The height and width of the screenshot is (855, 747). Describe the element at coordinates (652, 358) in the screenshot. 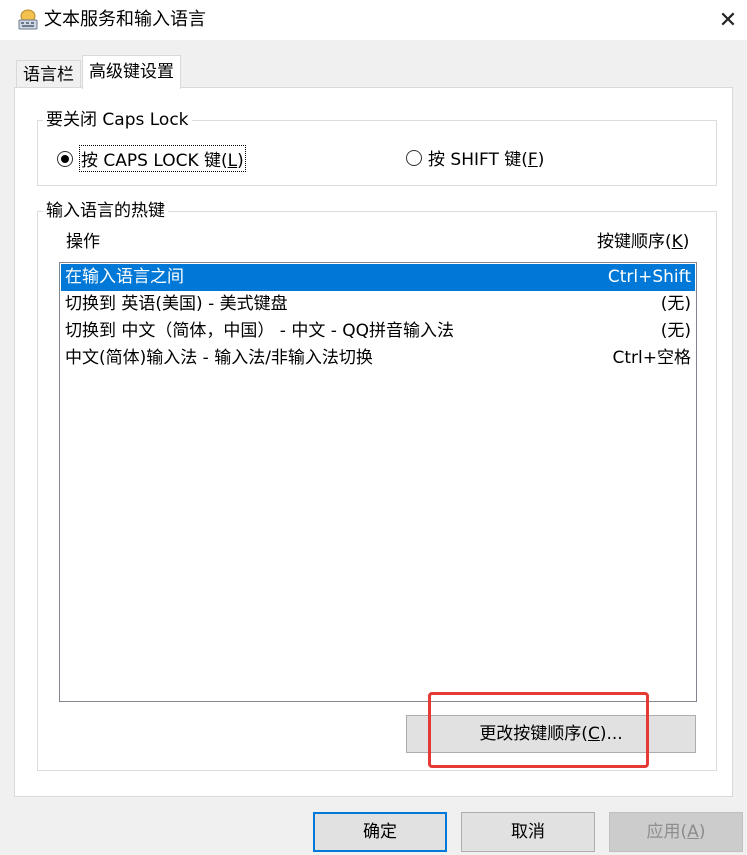

I see `list-item-keys: Ctrl+空格` at that location.